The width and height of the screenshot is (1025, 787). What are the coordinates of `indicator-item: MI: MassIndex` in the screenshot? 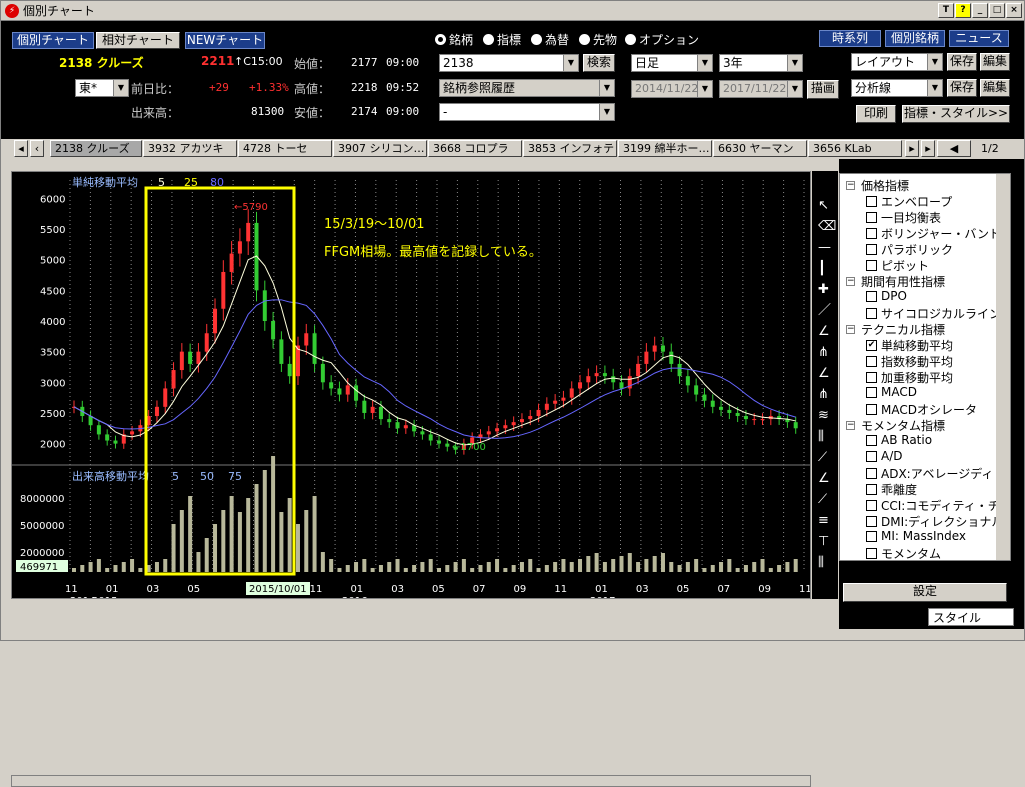 It's located at (916, 536).